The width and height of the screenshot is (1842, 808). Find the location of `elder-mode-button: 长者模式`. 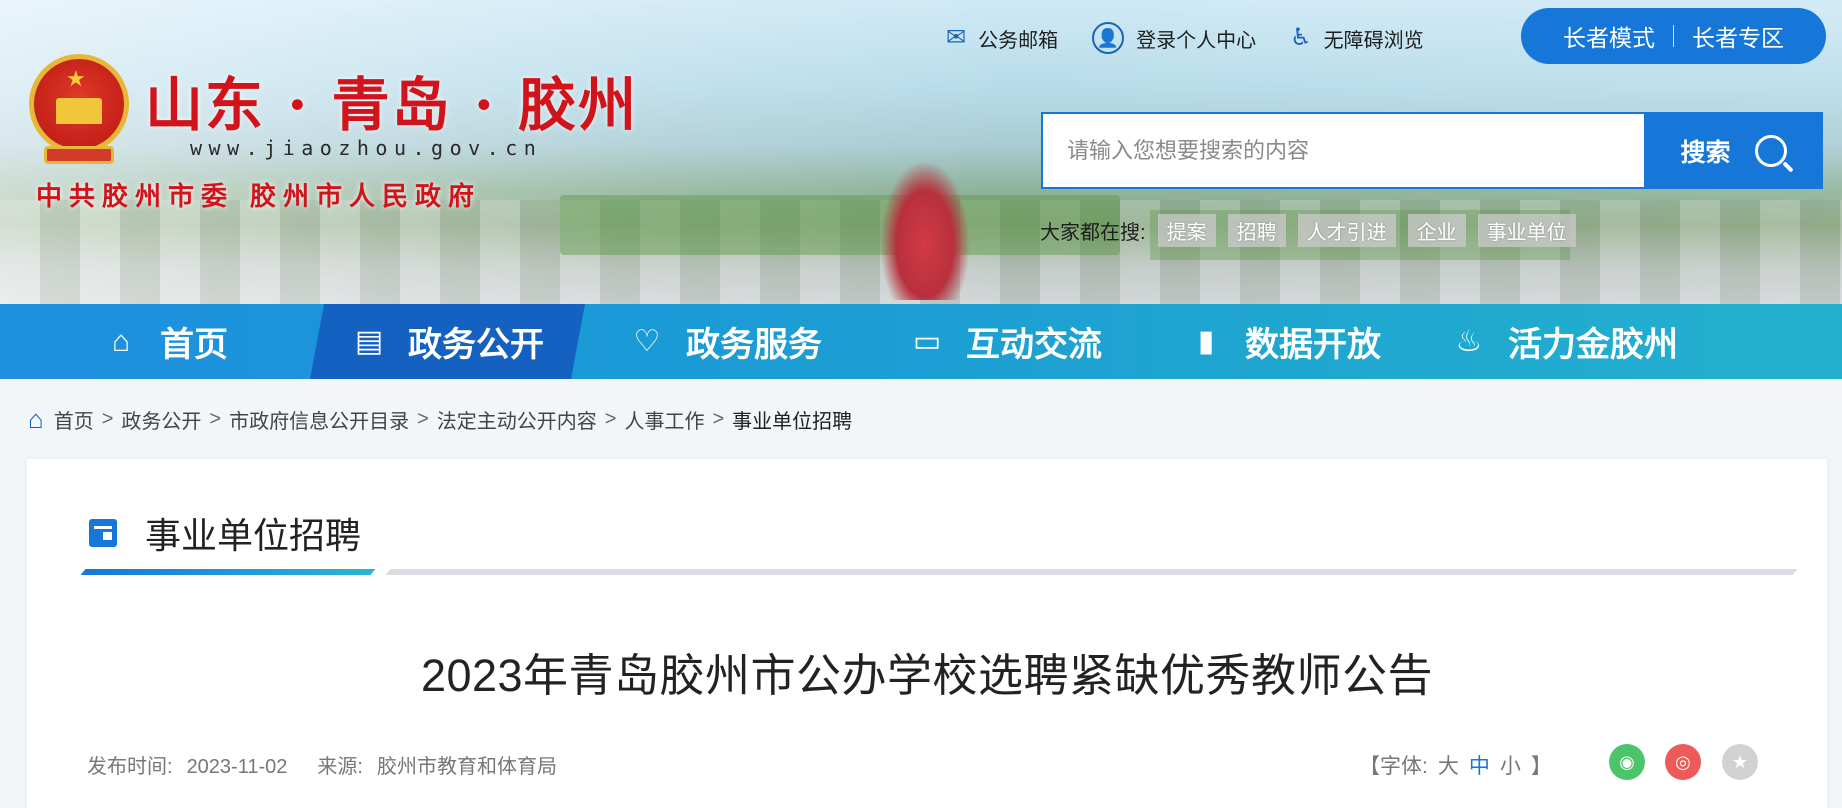

elder-mode-button: 长者模式 is located at coordinates (1609, 36).